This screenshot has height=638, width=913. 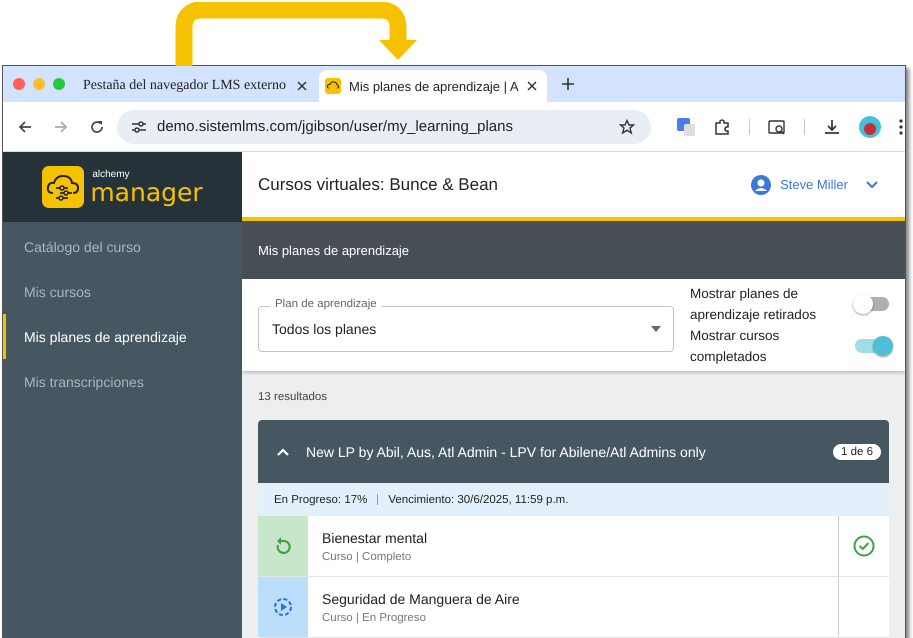 I want to click on replay-icon, so click(x=283, y=546).